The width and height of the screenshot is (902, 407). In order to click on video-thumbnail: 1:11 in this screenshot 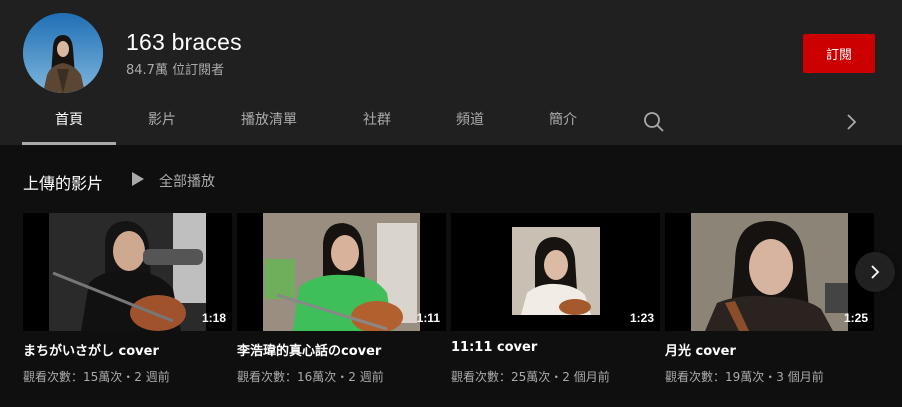, I will do `click(341, 272)`.